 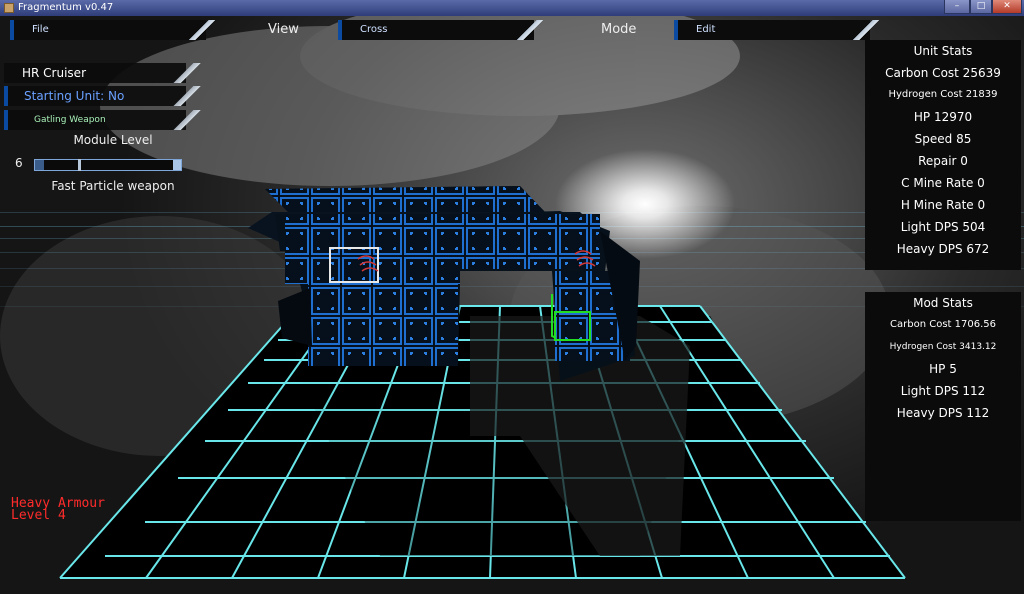 What do you see at coordinates (9, 8) in the screenshot?
I see `app-icon` at bounding box center [9, 8].